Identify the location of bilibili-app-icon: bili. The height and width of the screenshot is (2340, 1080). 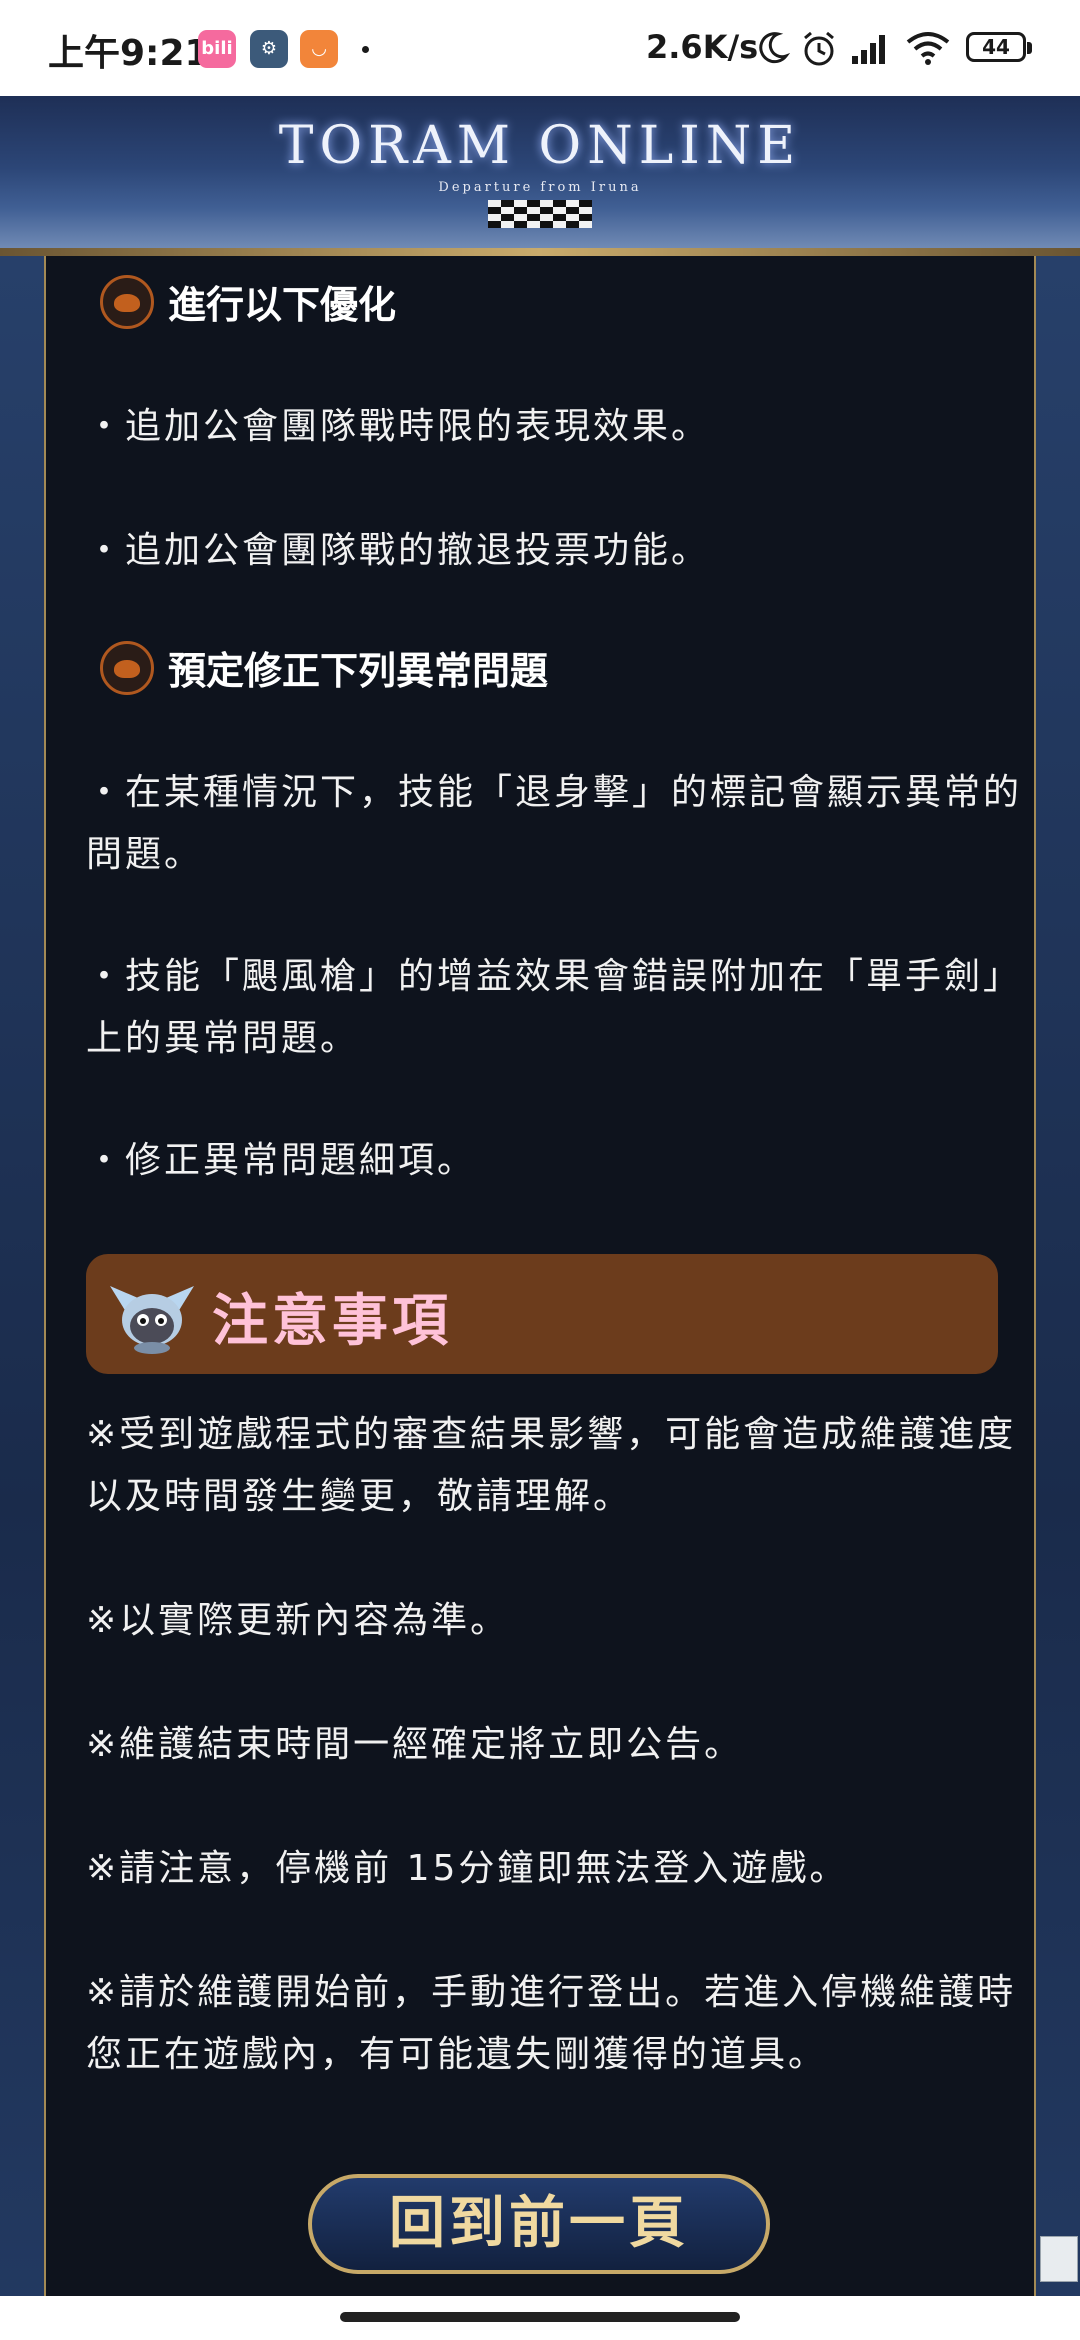
(217, 49).